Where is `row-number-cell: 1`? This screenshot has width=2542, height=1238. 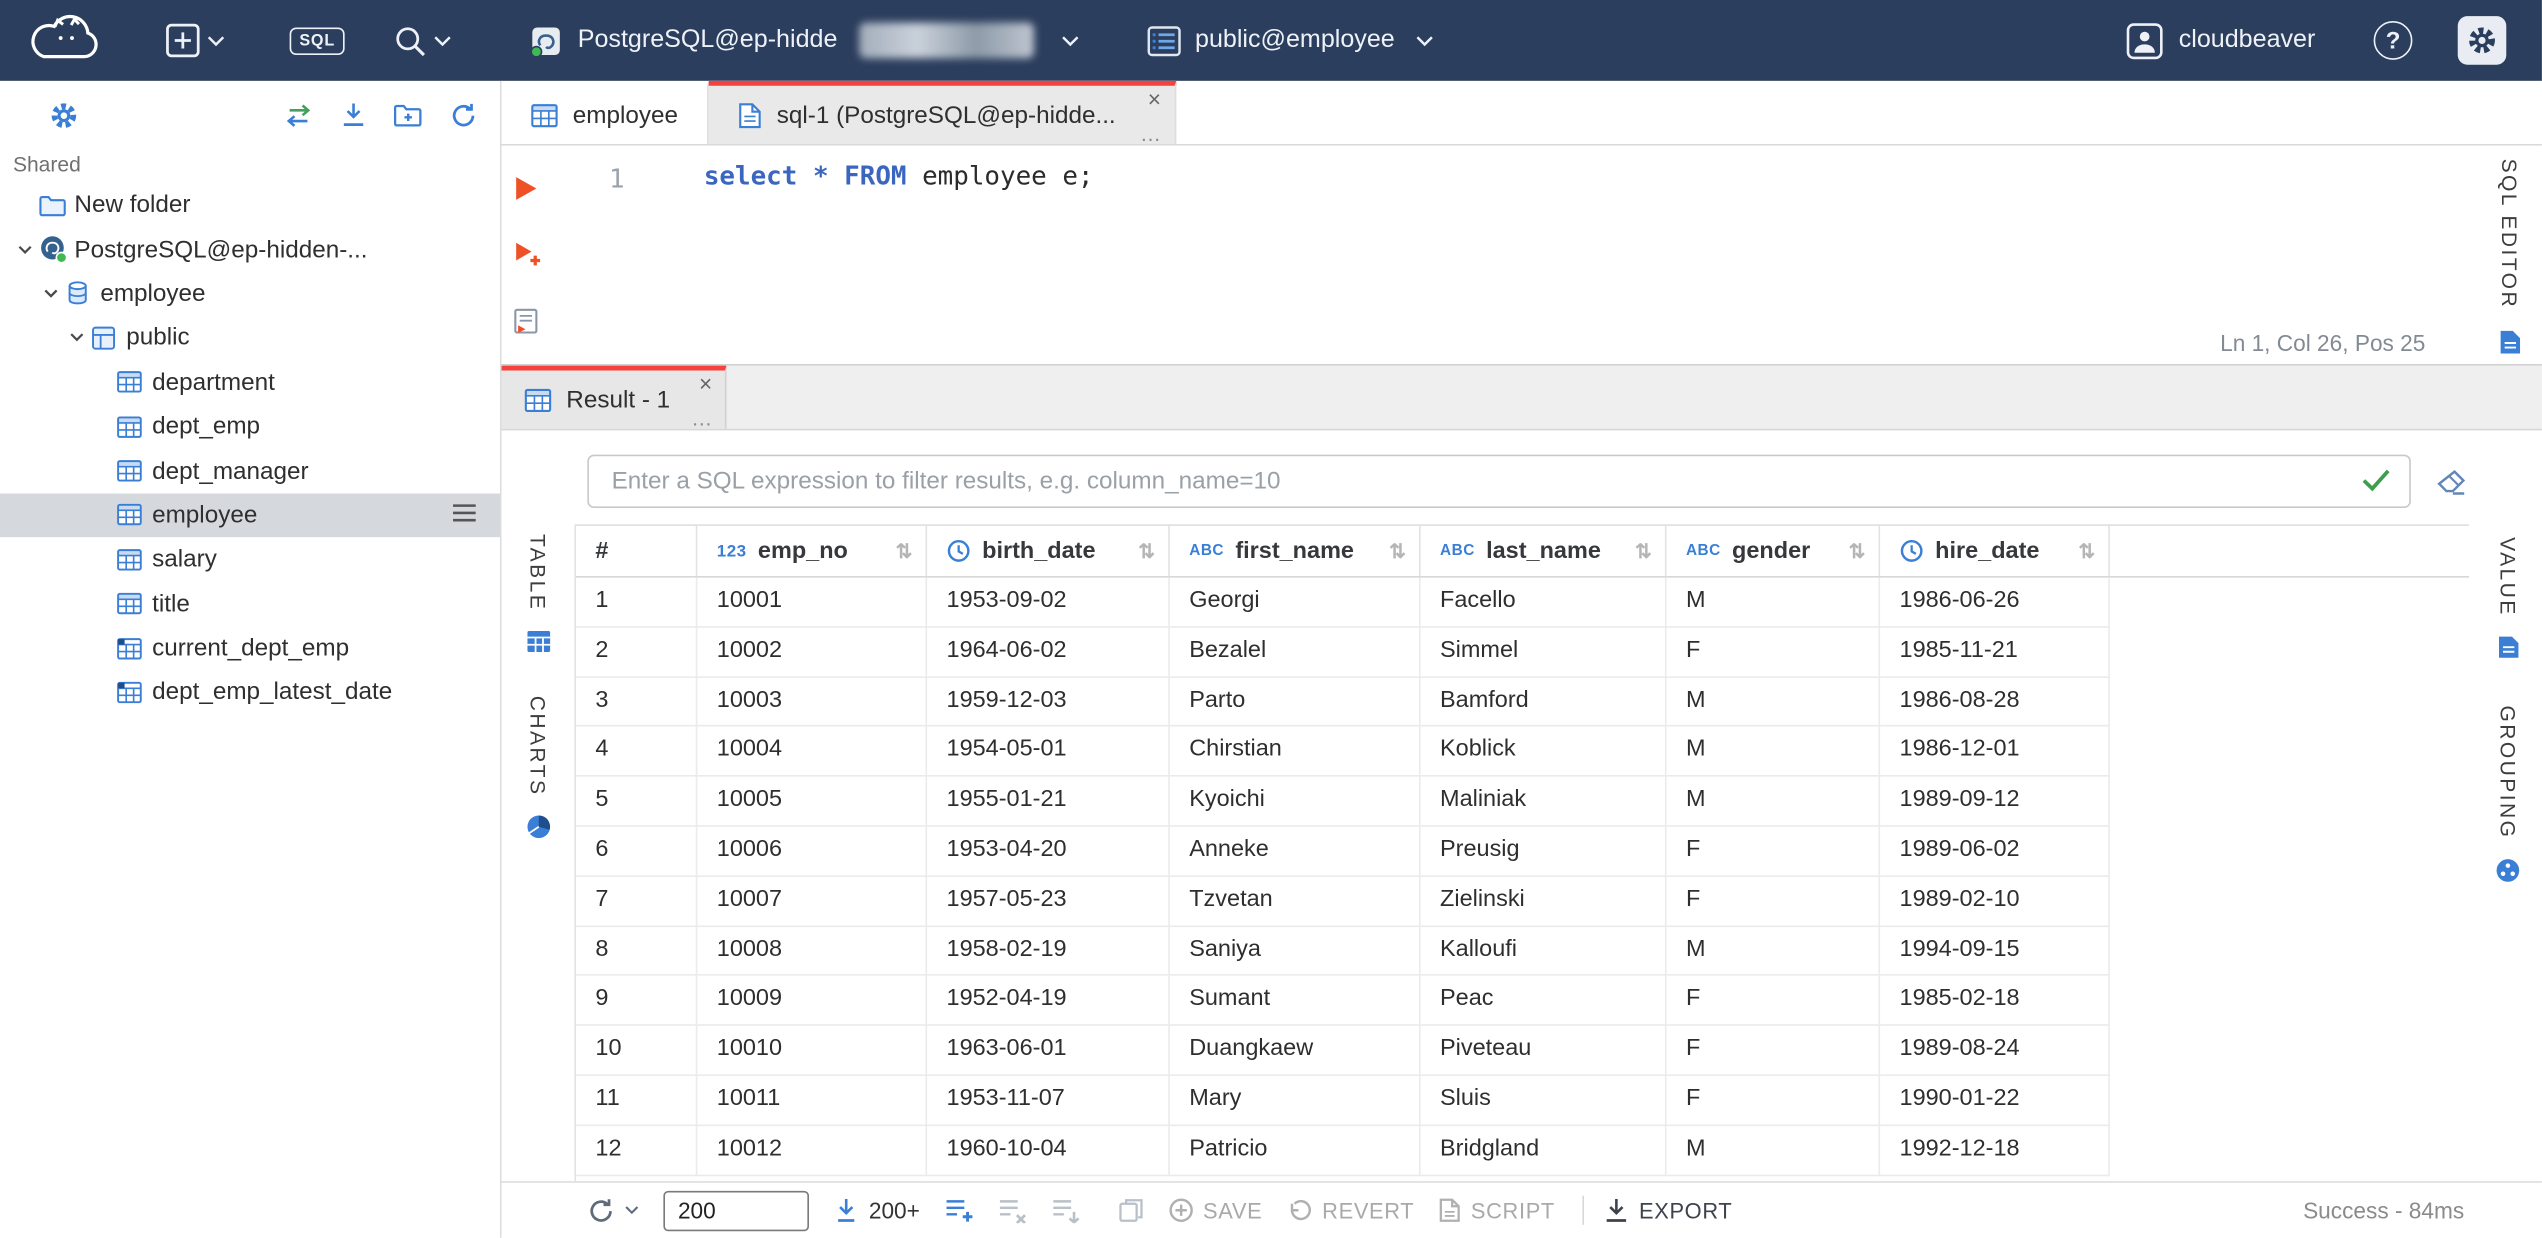 row-number-cell: 1 is located at coordinates (637, 602).